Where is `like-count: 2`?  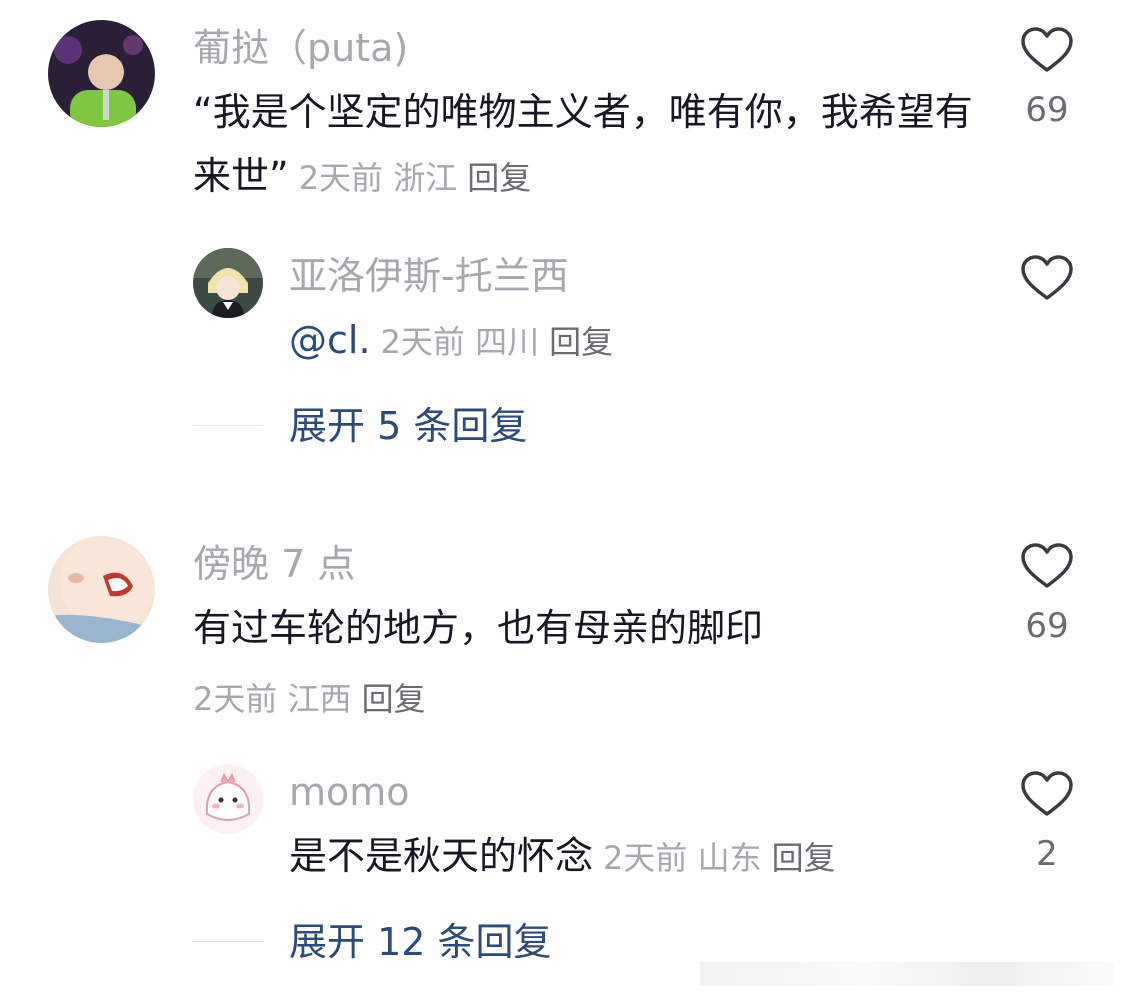 like-count: 2 is located at coordinates (1047, 854).